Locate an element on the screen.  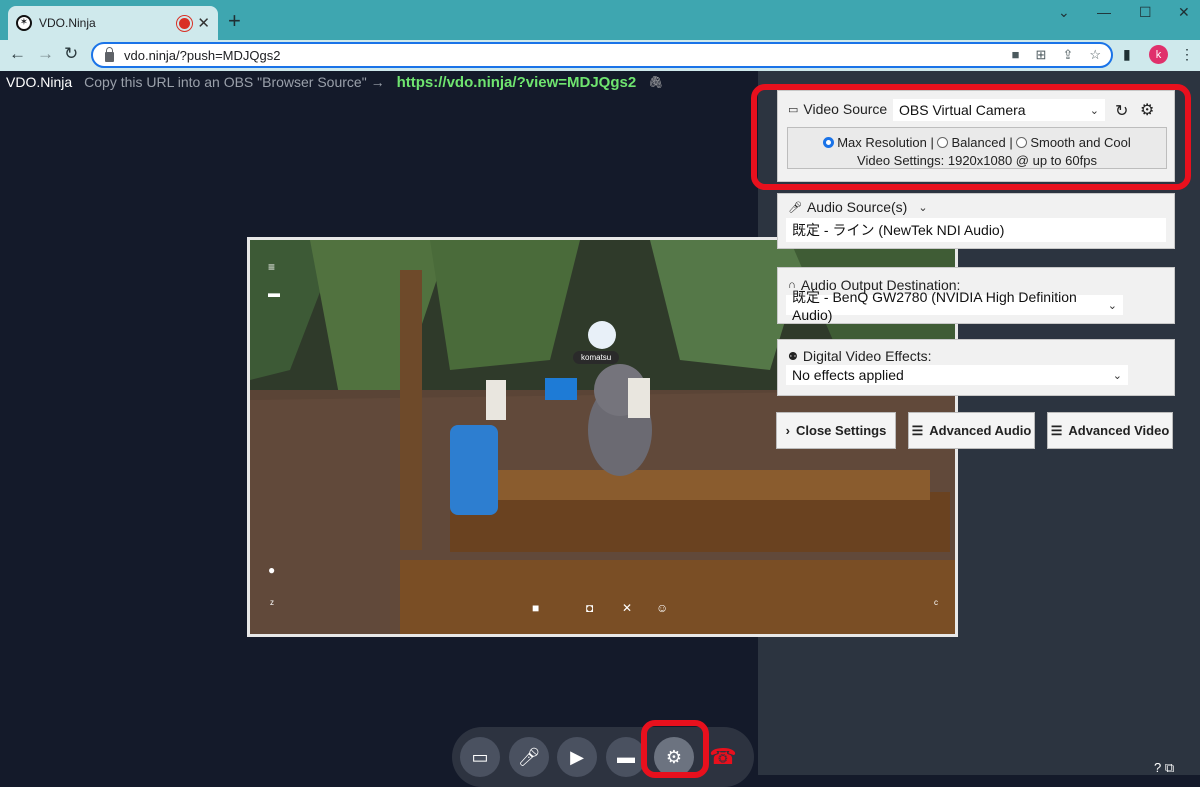
forward-arrow-icon: → is located at coordinates (45, 54).